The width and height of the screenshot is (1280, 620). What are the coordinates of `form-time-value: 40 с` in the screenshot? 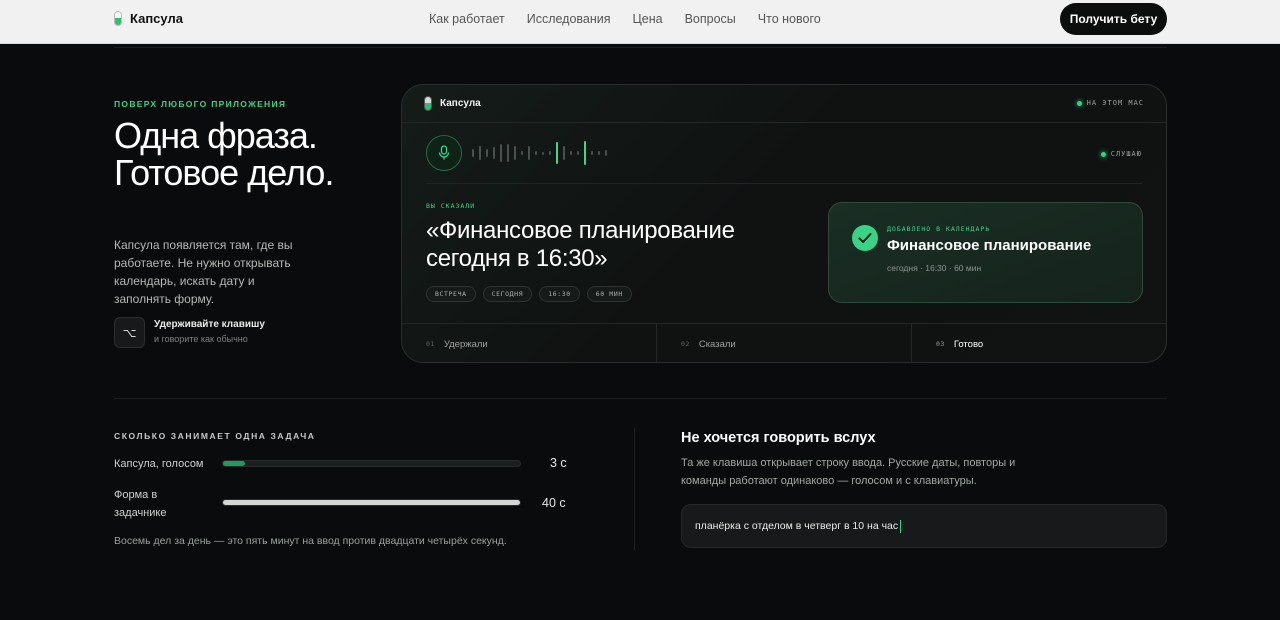 It's located at (554, 503).